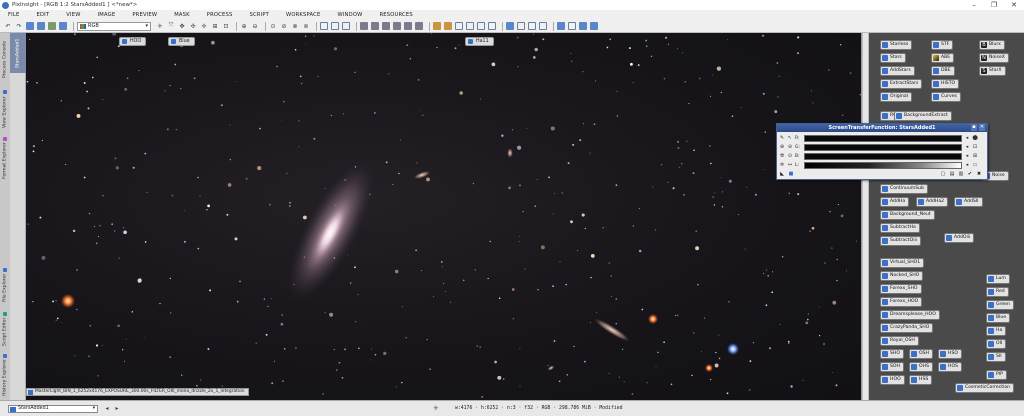 This screenshot has width=1024, height=416. What do you see at coordinates (395, 15) in the screenshot?
I see `menu-resources: RESOURCES` at bounding box center [395, 15].